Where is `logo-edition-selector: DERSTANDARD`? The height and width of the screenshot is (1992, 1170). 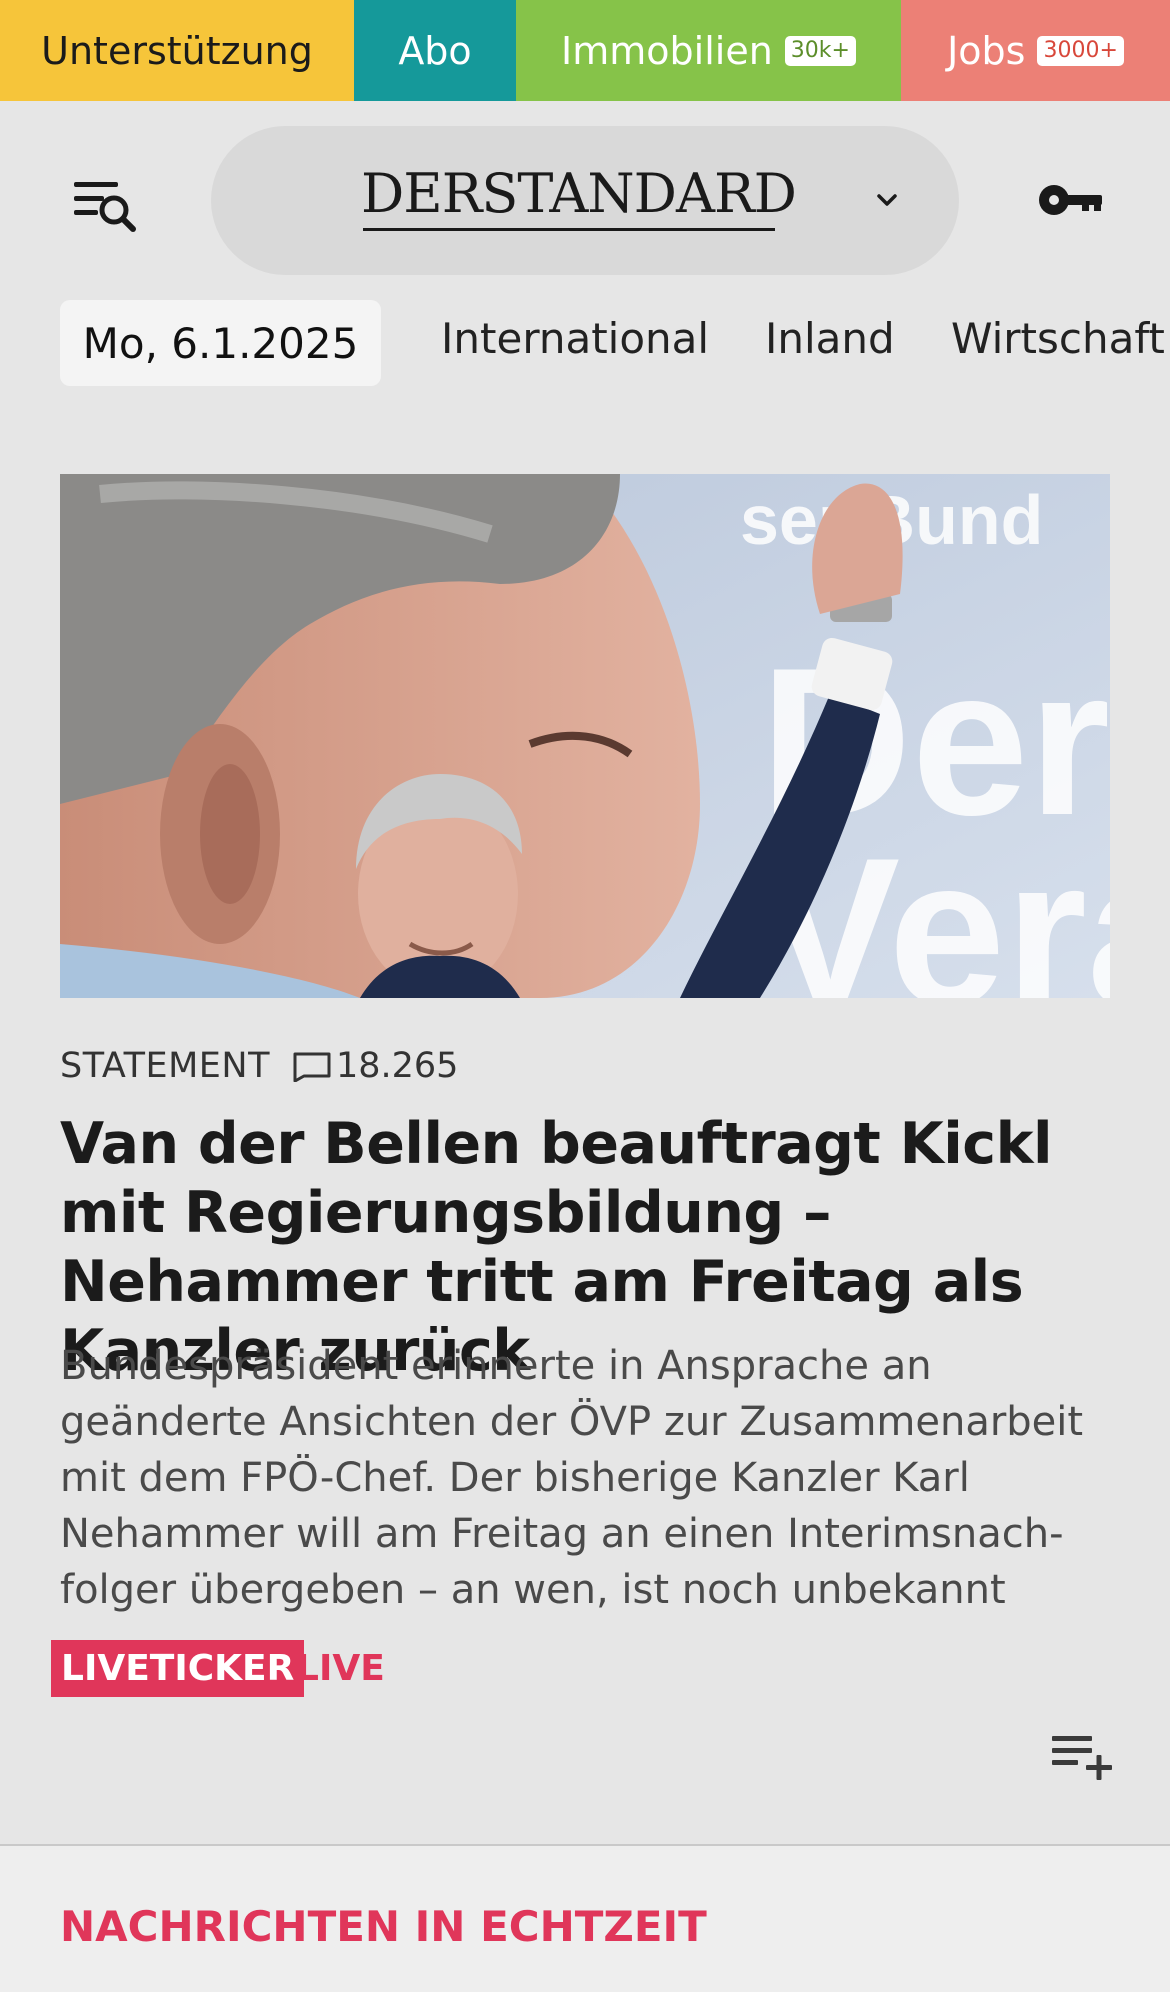 logo-edition-selector: DERSTANDARD is located at coordinates (585, 200).